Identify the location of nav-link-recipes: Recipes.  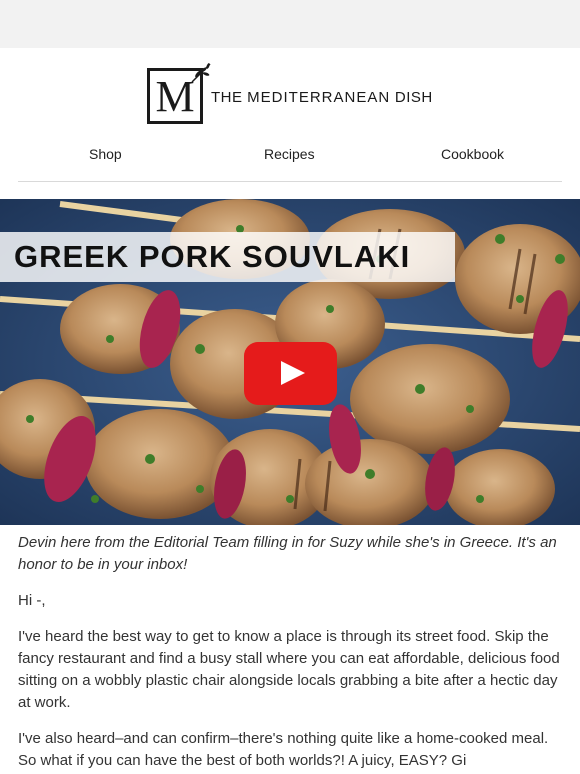
(289, 154).